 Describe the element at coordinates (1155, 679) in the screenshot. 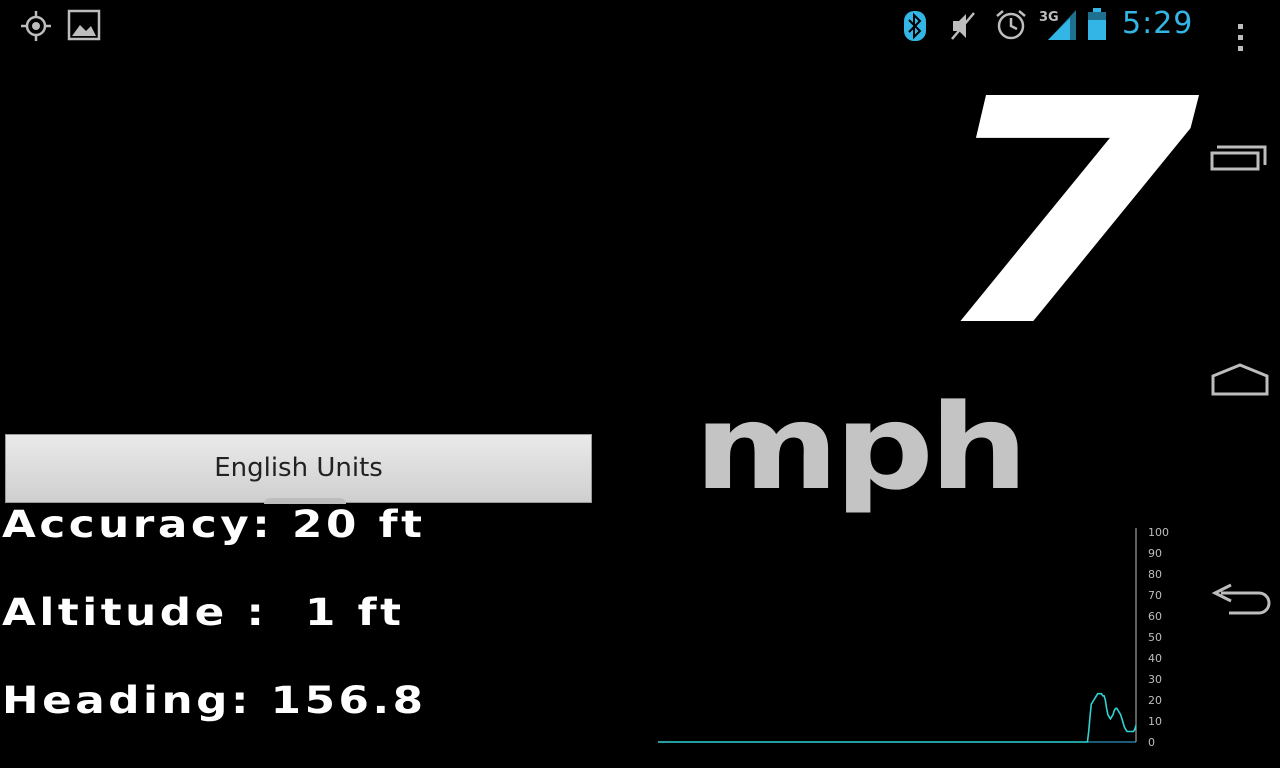

I see `chart-y-tick-label: 30` at that location.